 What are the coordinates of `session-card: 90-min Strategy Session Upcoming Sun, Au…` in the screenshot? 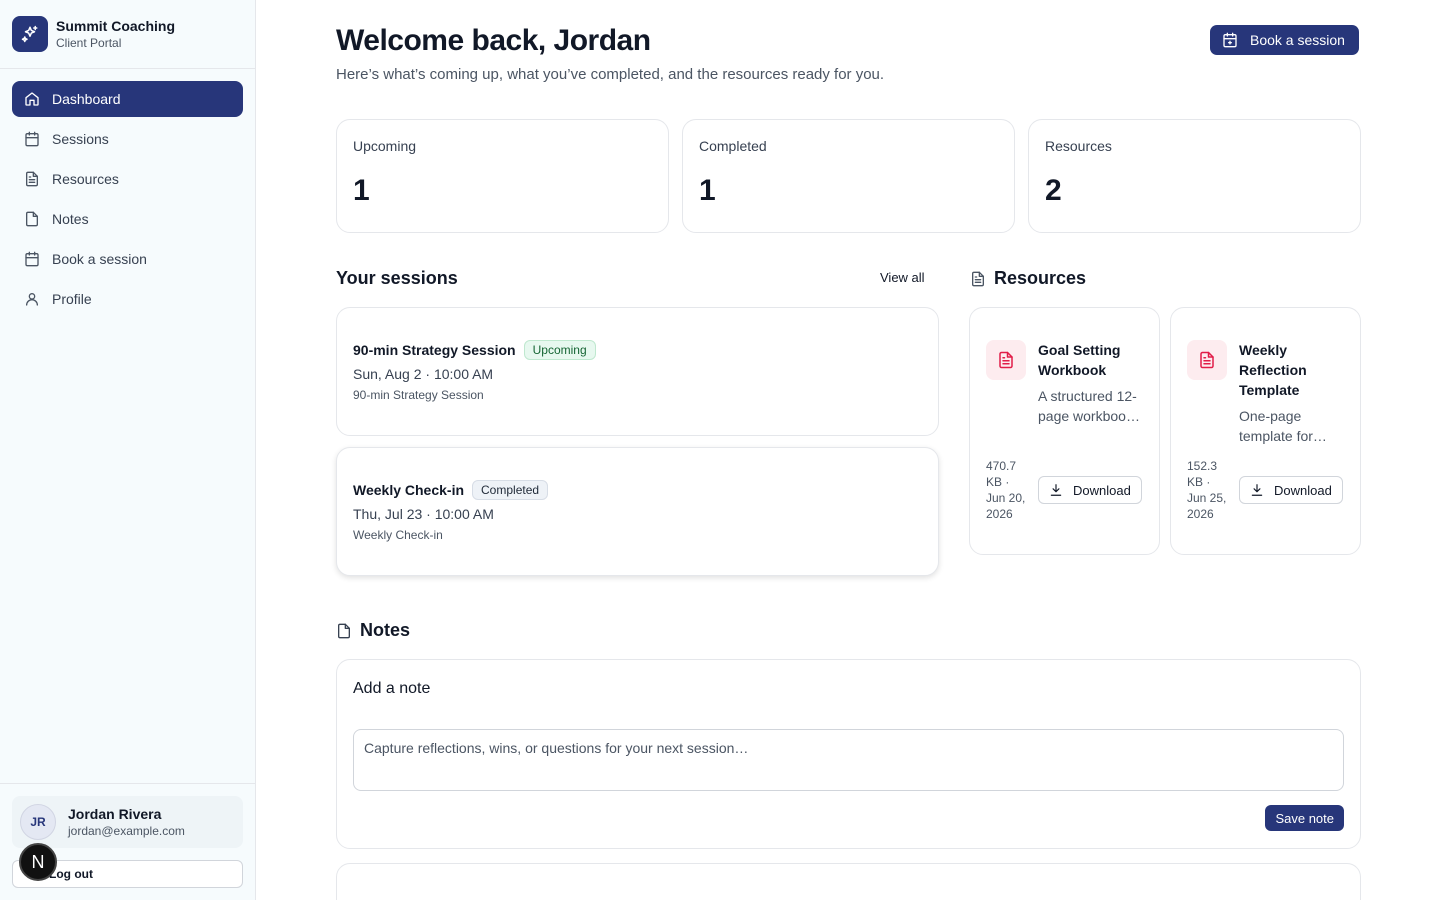 It's located at (637, 371).